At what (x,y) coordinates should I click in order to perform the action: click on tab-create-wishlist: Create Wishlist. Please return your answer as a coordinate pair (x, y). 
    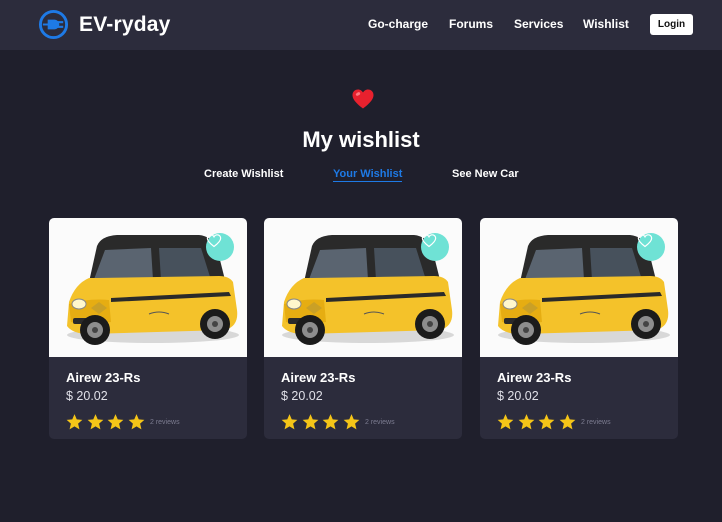
    Looking at the image, I should click on (243, 174).